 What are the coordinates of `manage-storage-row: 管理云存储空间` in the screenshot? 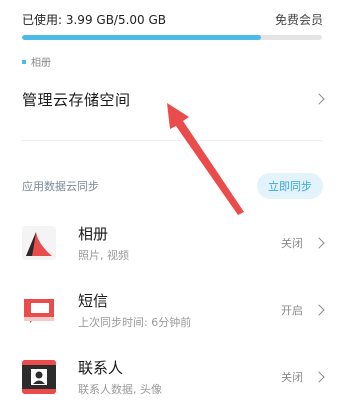 It's located at (173, 99).